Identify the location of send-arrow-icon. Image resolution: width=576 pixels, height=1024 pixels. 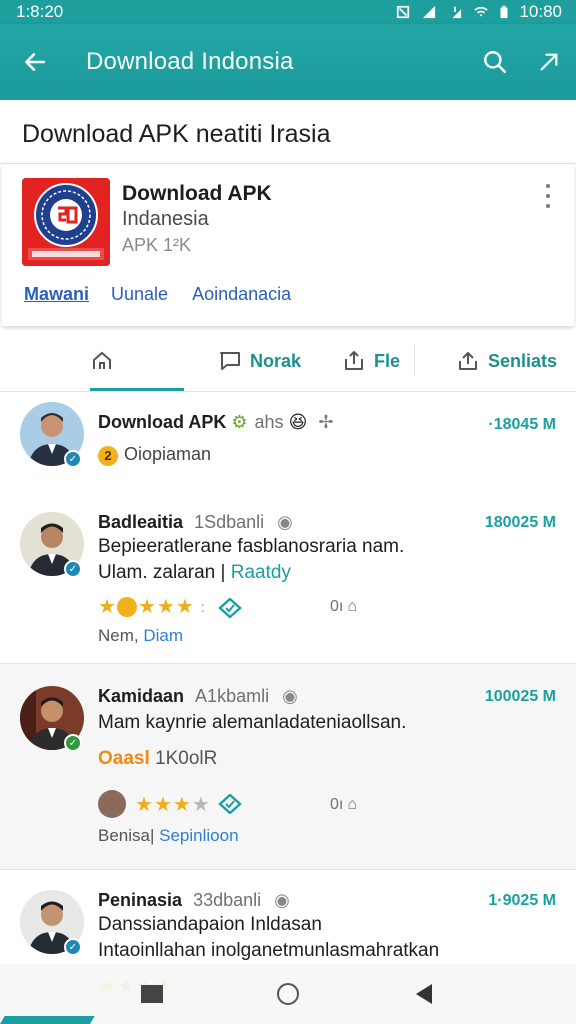
(549, 62).